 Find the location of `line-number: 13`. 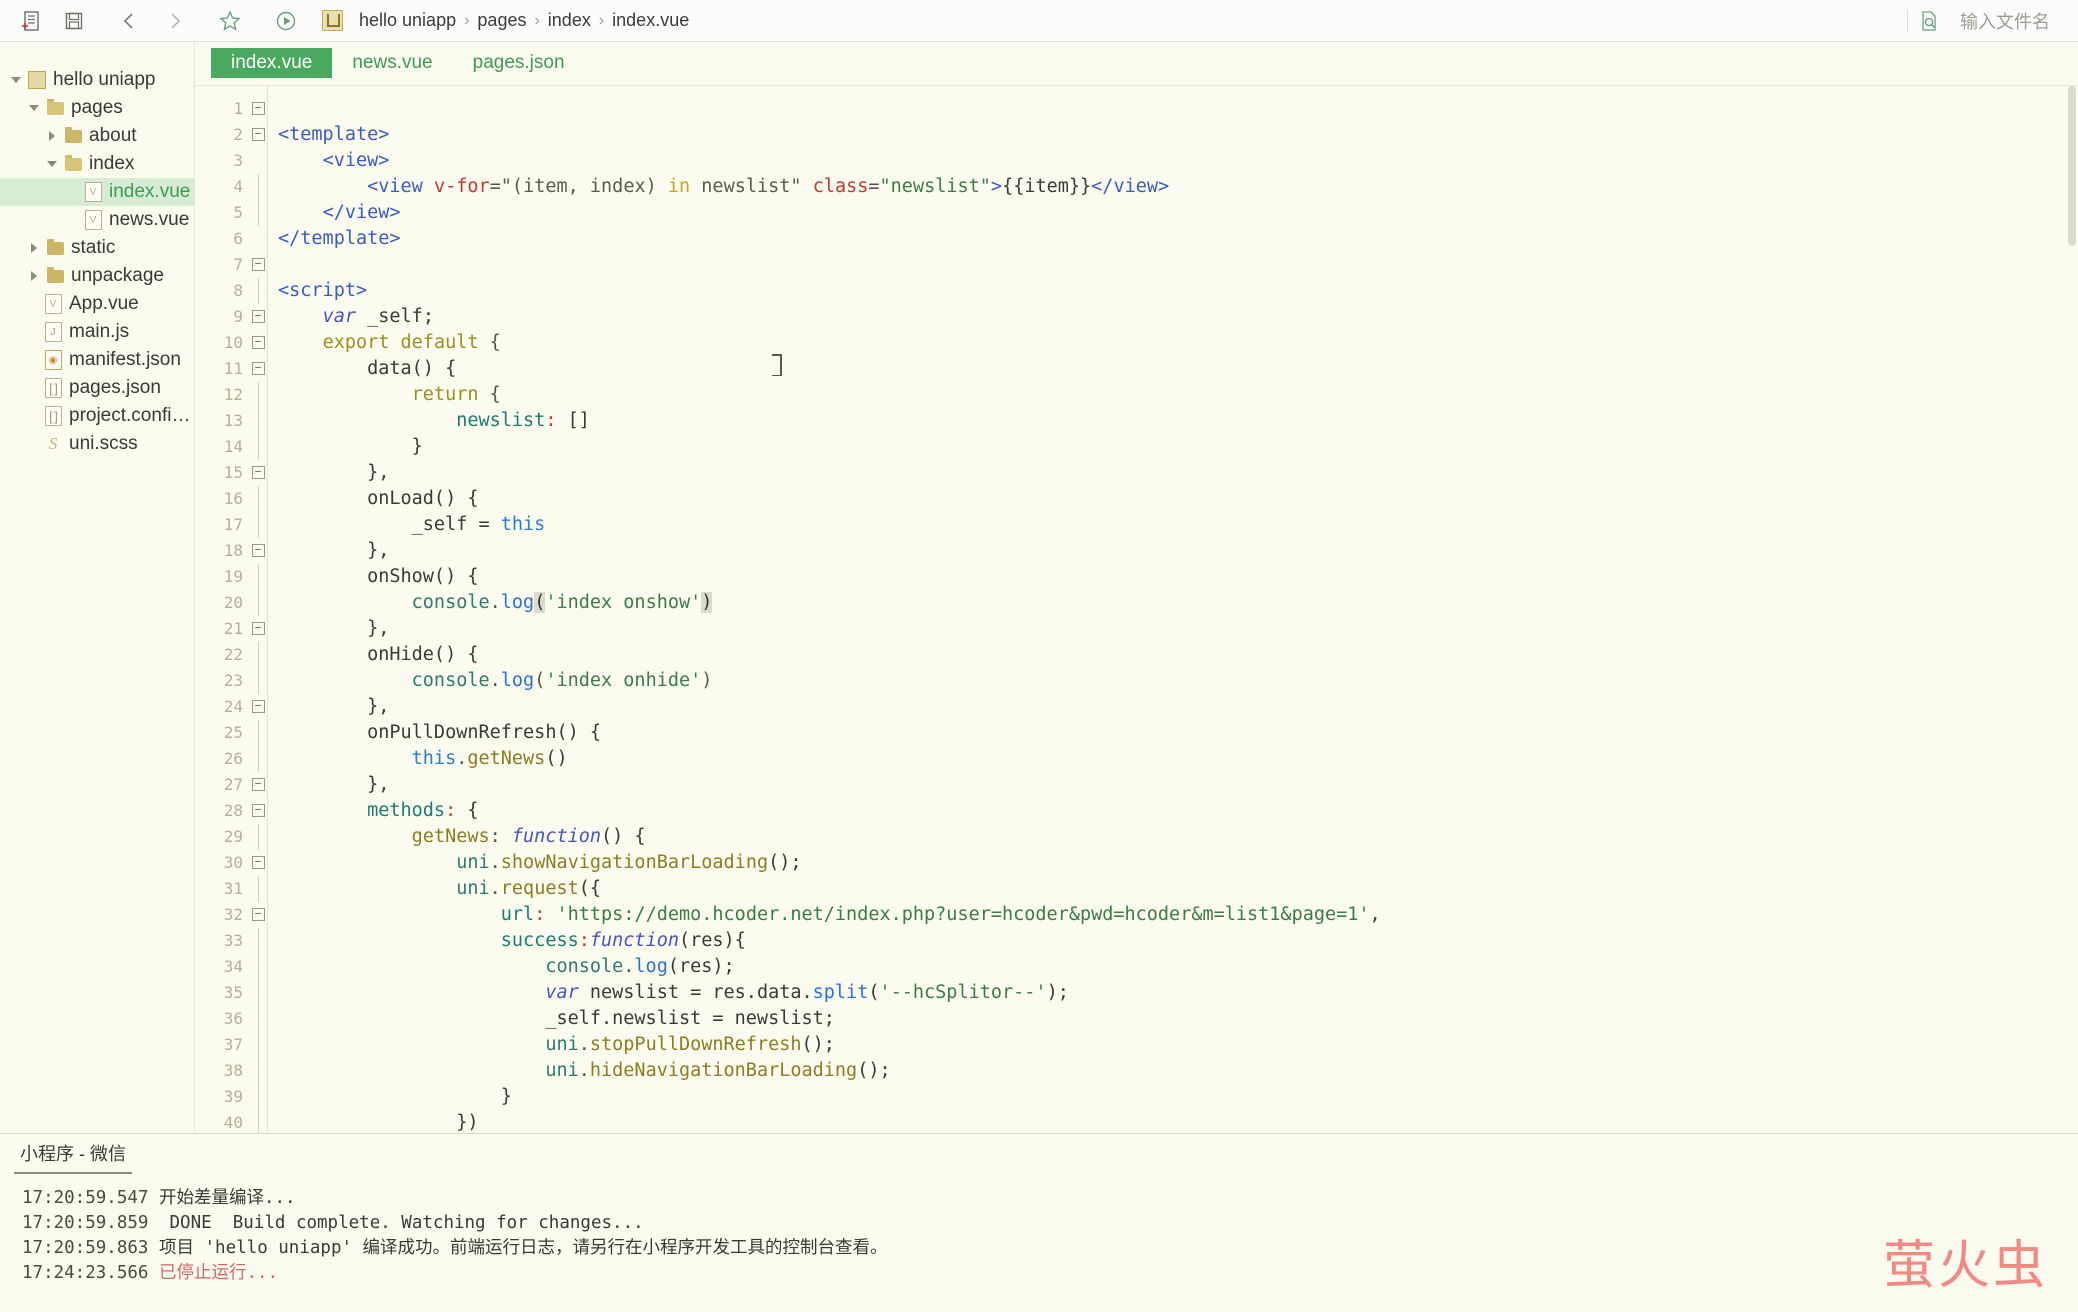

line-number: 13 is located at coordinates (233, 420).